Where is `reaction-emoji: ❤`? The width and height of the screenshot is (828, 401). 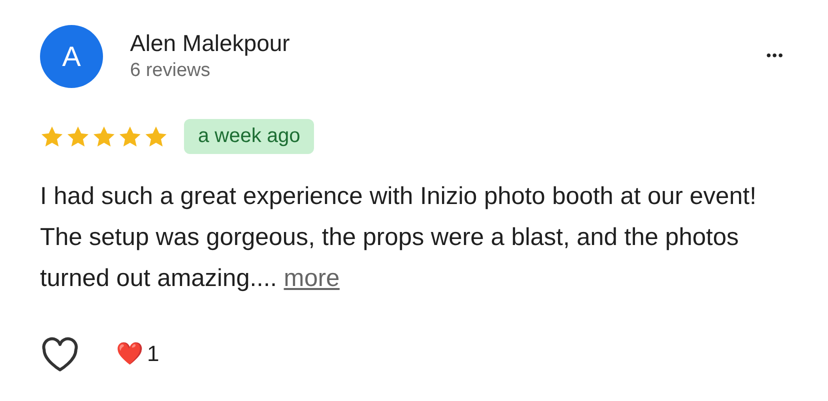 reaction-emoji: ❤ is located at coordinates (129, 354).